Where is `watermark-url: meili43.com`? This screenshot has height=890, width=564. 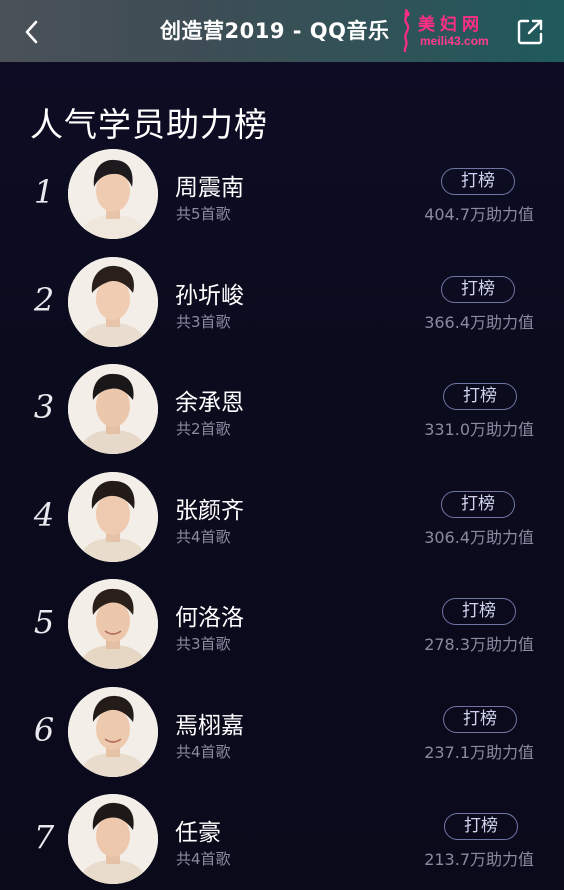
watermark-url: meili43.com is located at coordinates (454, 41).